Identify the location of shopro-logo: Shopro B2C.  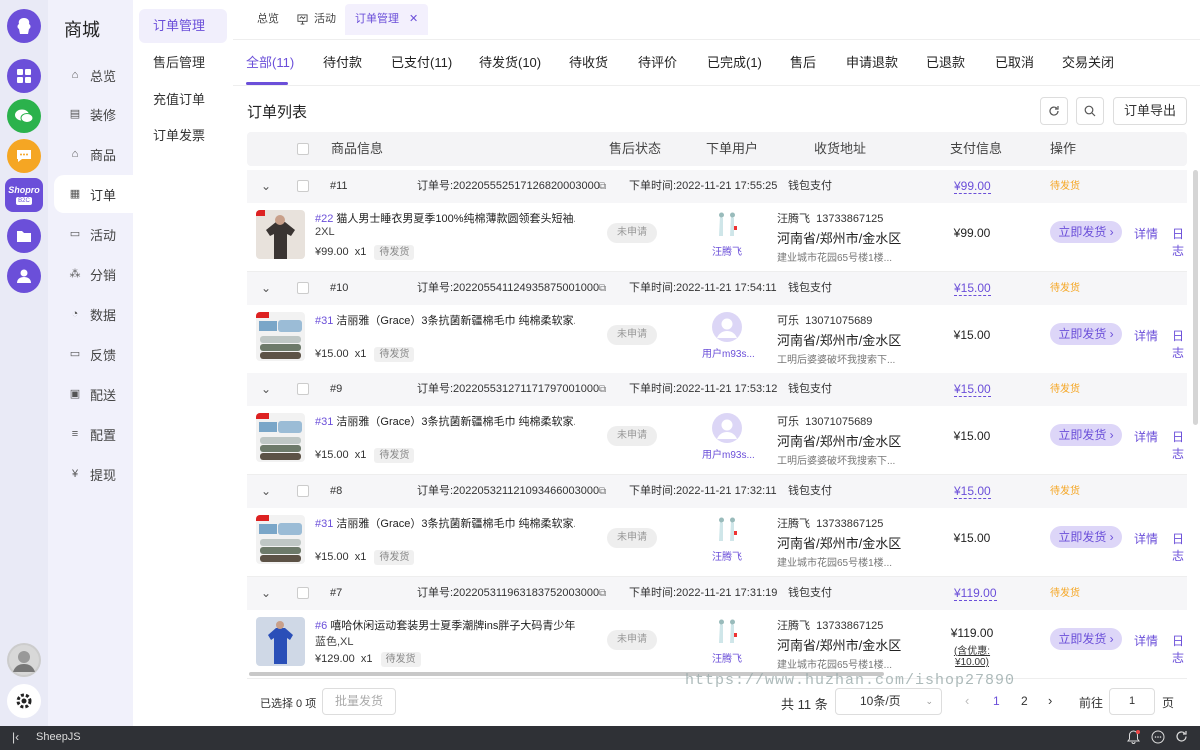
(24, 195).